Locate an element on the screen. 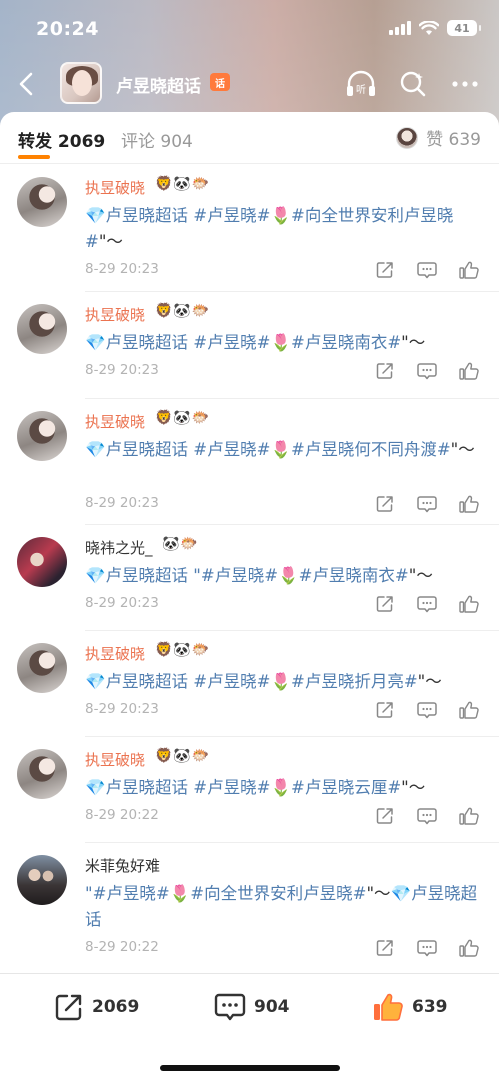 The height and width of the screenshot is (1080, 499). thumbs-up-icon is located at coordinates (469, 948).